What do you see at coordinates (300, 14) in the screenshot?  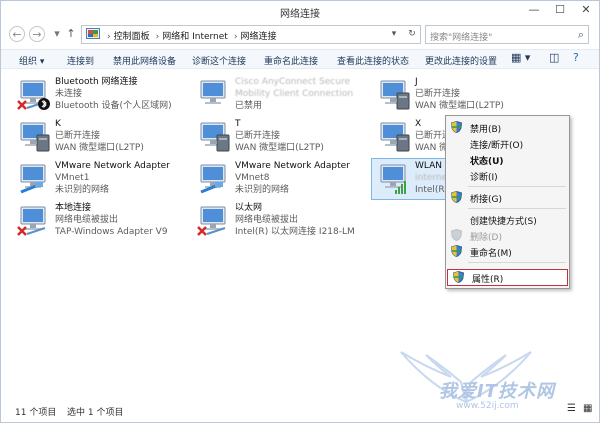 I see `window-title: 网络连接` at bounding box center [300, 14].